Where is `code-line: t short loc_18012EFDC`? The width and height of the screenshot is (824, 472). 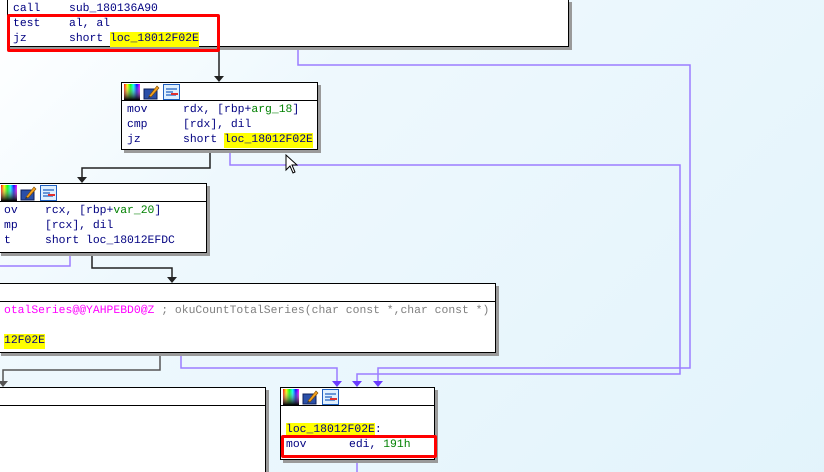 code-line: t short loc_18012EFDC is located at coordinates (89, 241).